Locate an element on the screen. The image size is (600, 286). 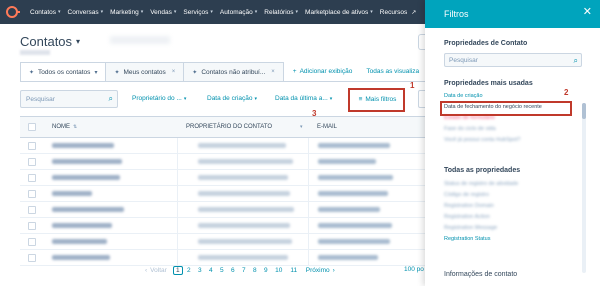
scrollbar-track is located at coordinates (584, 188).